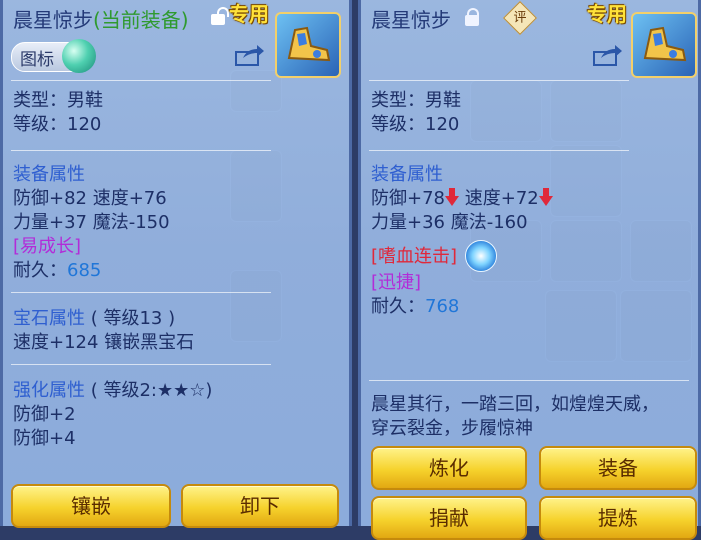 The height and width of the screenshot is (540, 701). I want to click on gem-attr-row: 宝石属性 ( 等级13 ), so click(94, 318).